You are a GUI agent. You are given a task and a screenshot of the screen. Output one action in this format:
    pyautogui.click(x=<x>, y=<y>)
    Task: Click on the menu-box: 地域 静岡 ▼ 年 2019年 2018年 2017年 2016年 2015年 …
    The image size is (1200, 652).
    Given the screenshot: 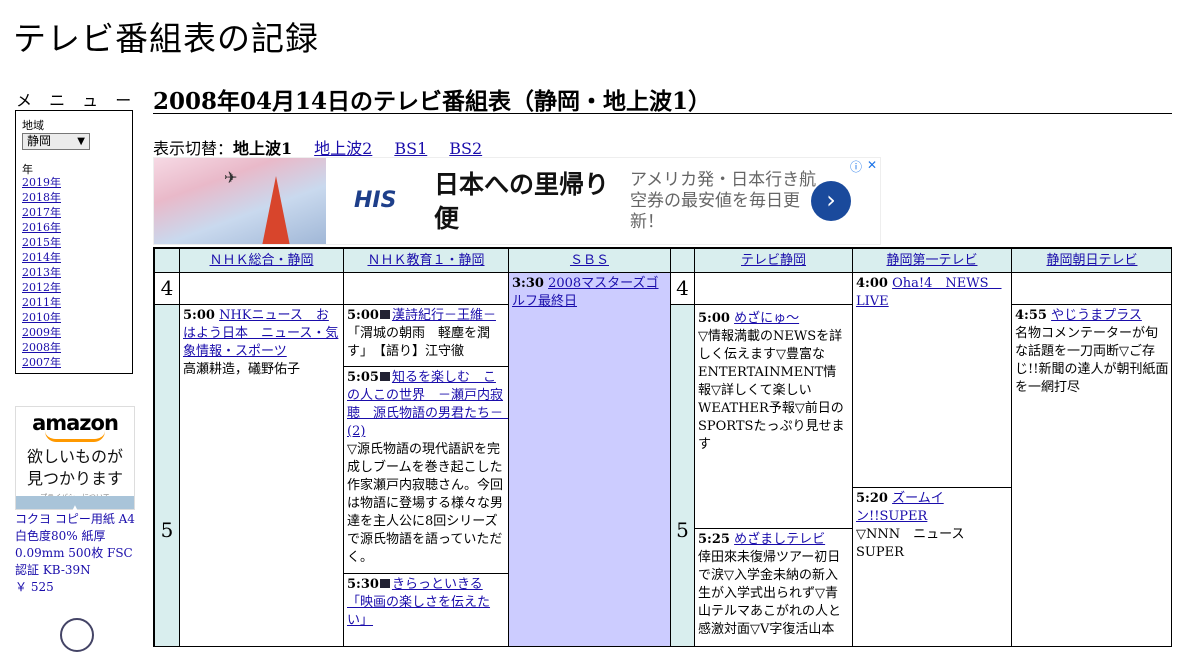 What is the action you would take?
    pyautogui.click(x=74, y=242)
    